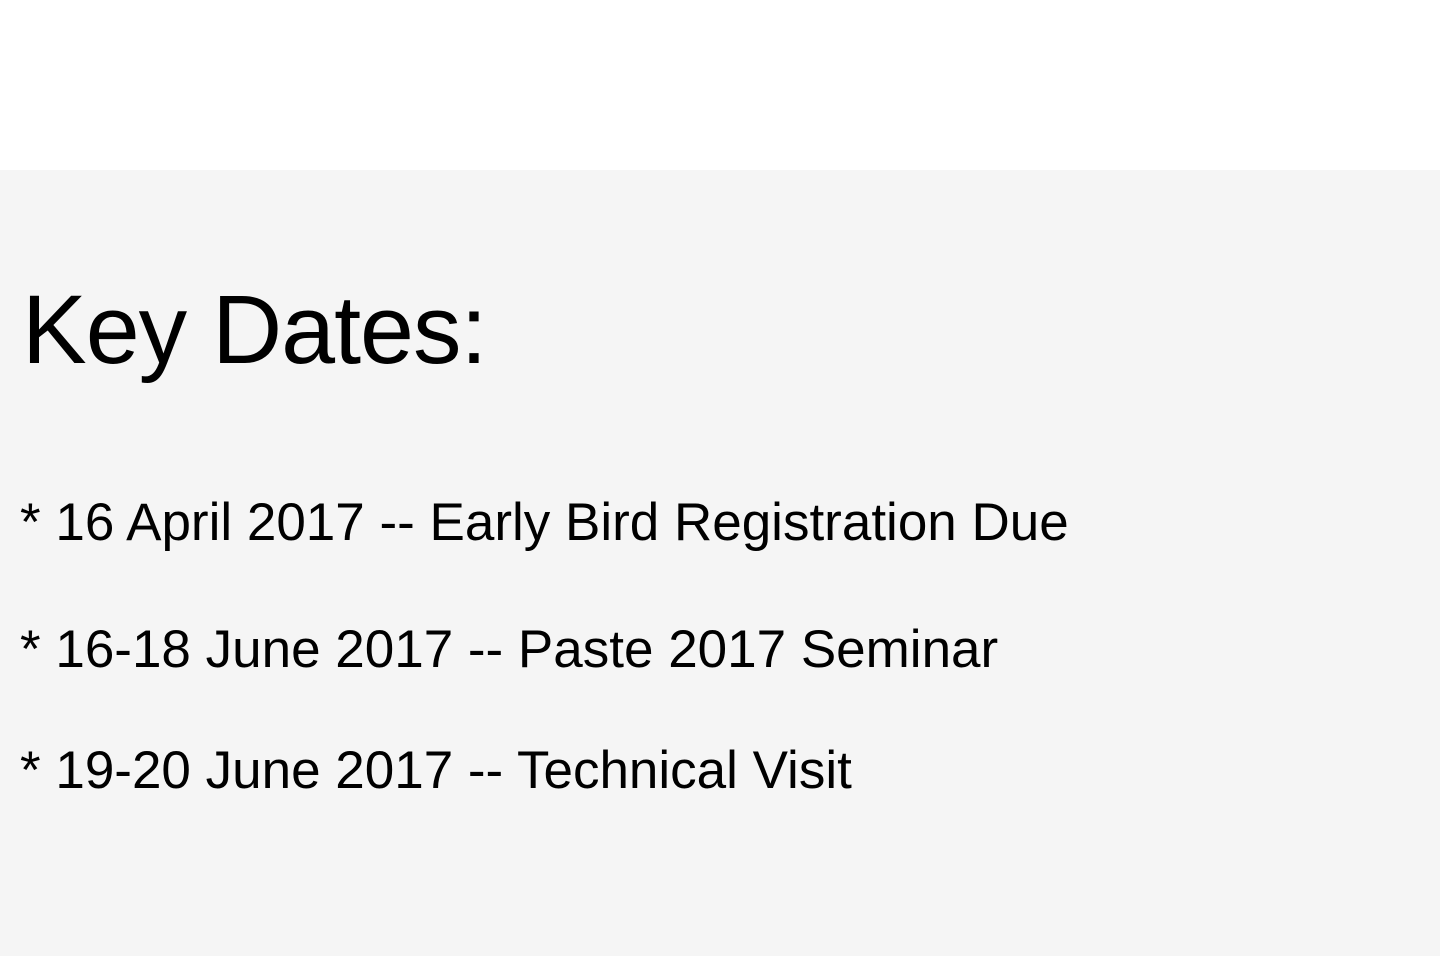 The image size is (1440, 956). What do you see at coordinates (436, 770) in the screenshot?
I see `key-date-technical-visit: * 19-20 June 2017 -- Technical Visit` at bounding box center [436, 770].